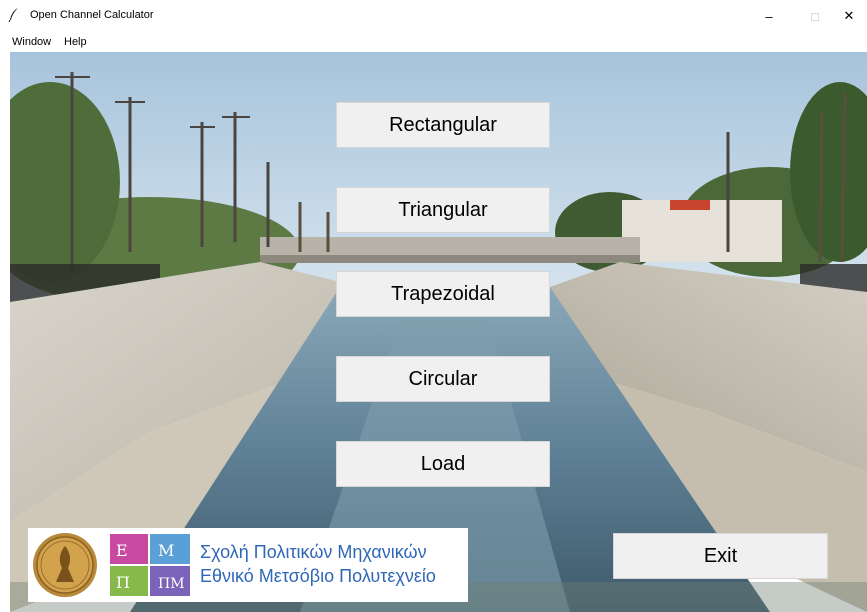 The height and width of the screenshot is (612, 867). What do you see at coordinates (123, 582) in the screenshot?
I see `svg-text: Π` at bounding box center [123, 582].